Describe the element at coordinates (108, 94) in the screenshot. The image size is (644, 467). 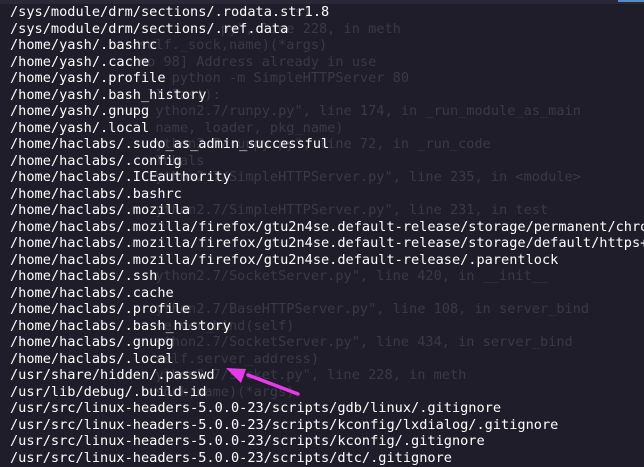
I see `output-line: /home/yash/.bash_history` at that location.